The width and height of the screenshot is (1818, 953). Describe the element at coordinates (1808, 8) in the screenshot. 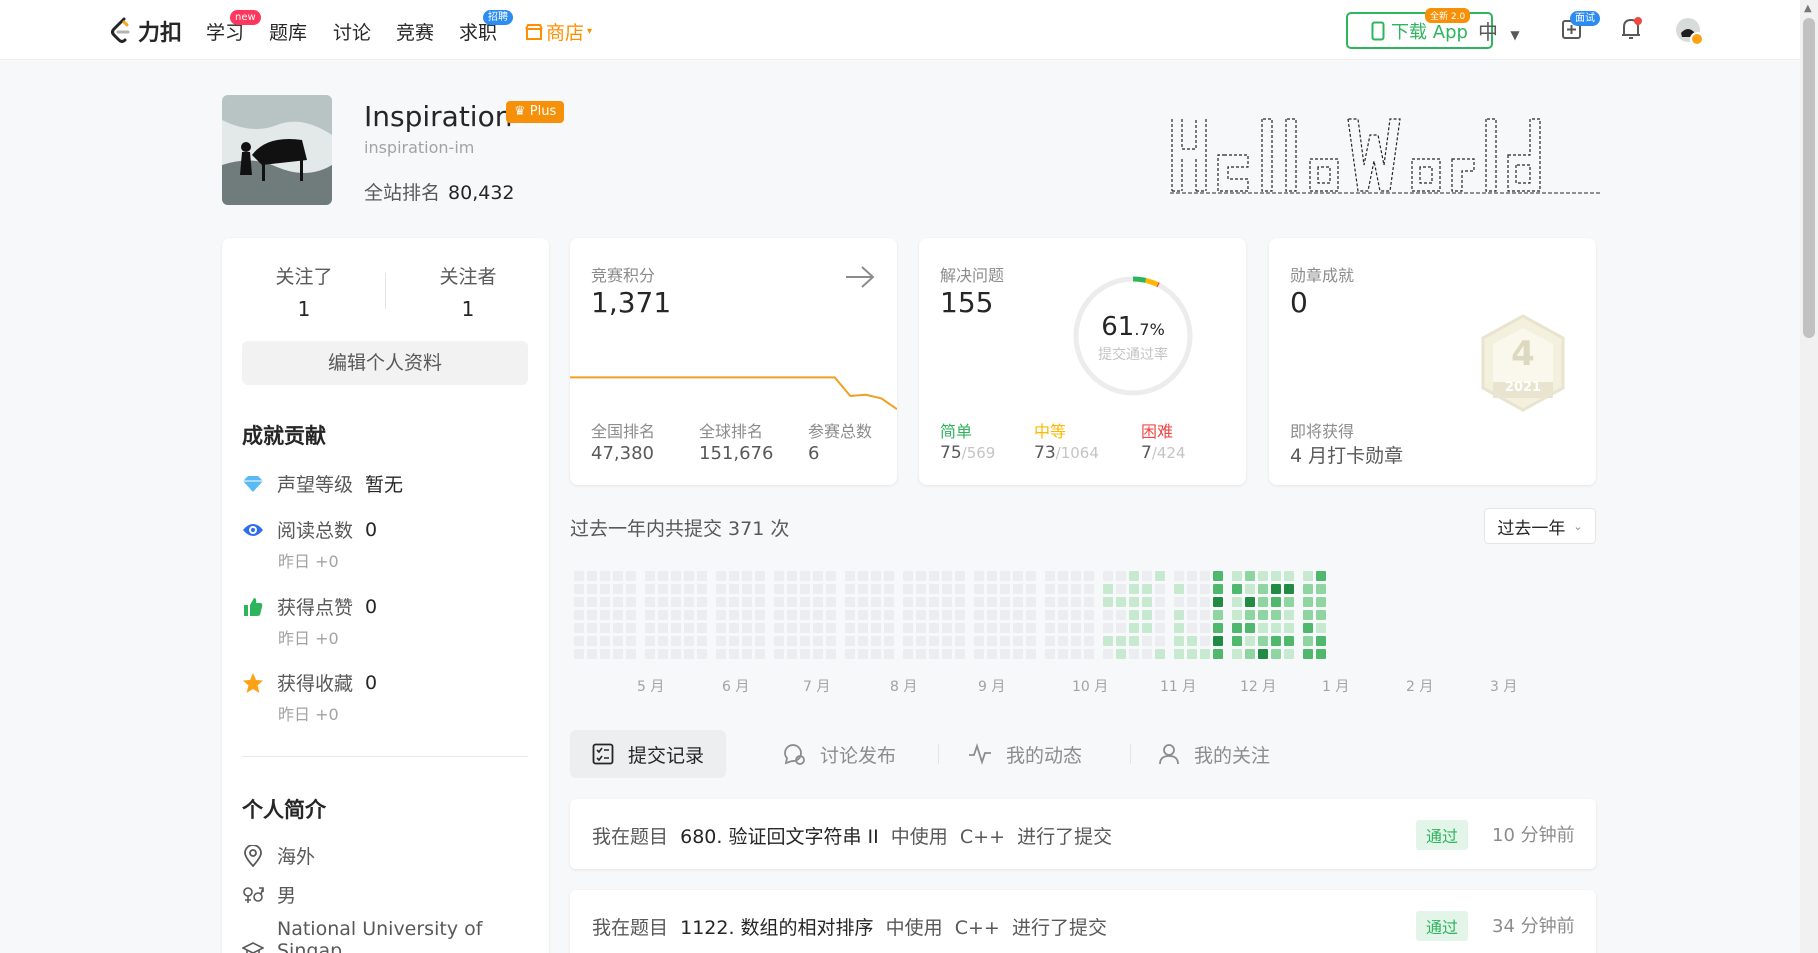

I see `scroll-up-icon: ▲` at that location.